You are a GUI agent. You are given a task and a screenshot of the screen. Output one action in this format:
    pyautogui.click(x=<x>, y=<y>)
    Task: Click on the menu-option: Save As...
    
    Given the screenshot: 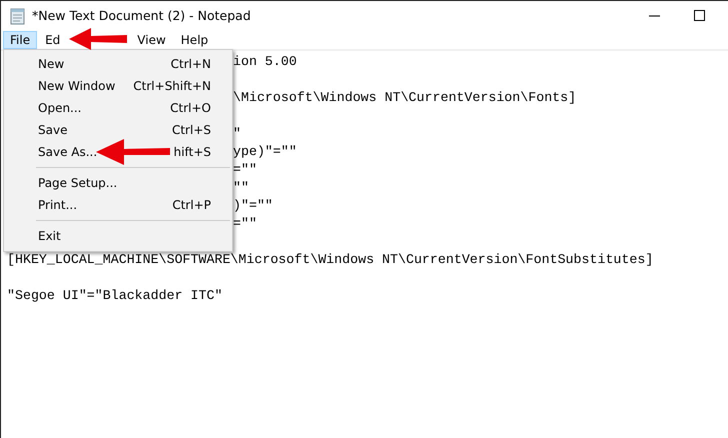 What is the action you would take?
    pyautogui.click(x=68, y=152)
    